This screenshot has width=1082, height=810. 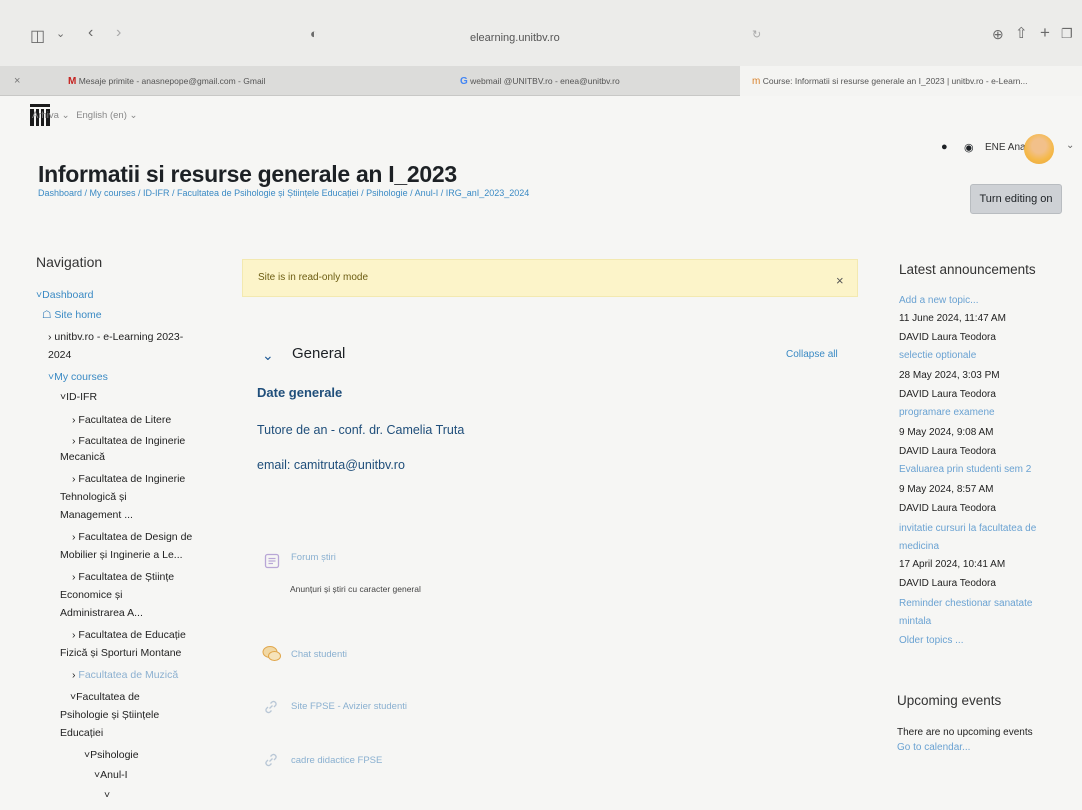 What do you see at coordinates (152, 397) in the screenshot?
I see `nav-id-ifr: ˅ID-IFR` at bounding box center [152, 397].